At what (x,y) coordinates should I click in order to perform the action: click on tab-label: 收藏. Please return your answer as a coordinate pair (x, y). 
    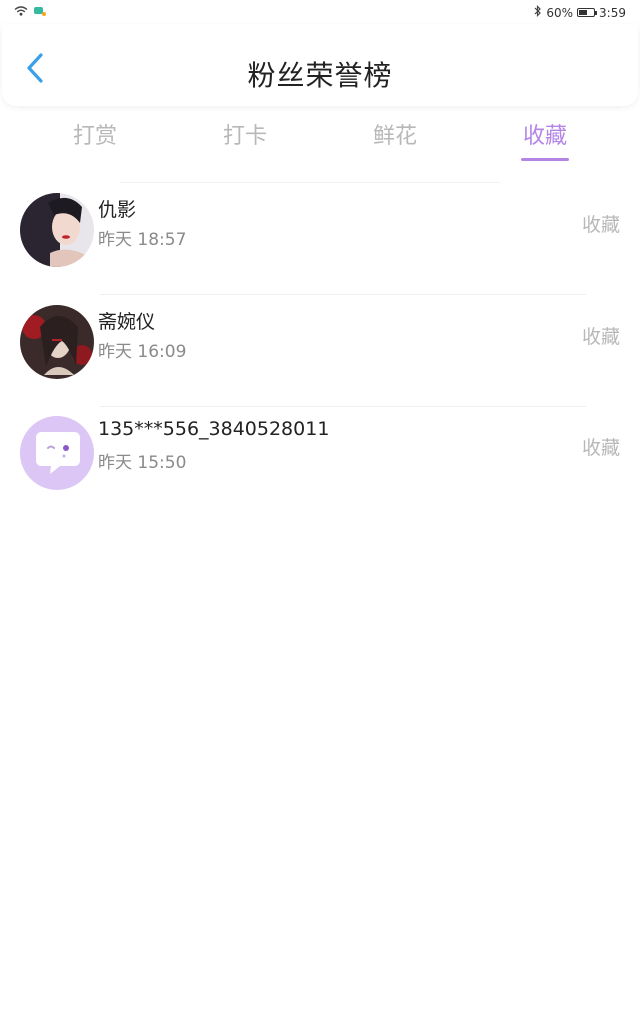
    Looking at the image, I should click on (544, 136).